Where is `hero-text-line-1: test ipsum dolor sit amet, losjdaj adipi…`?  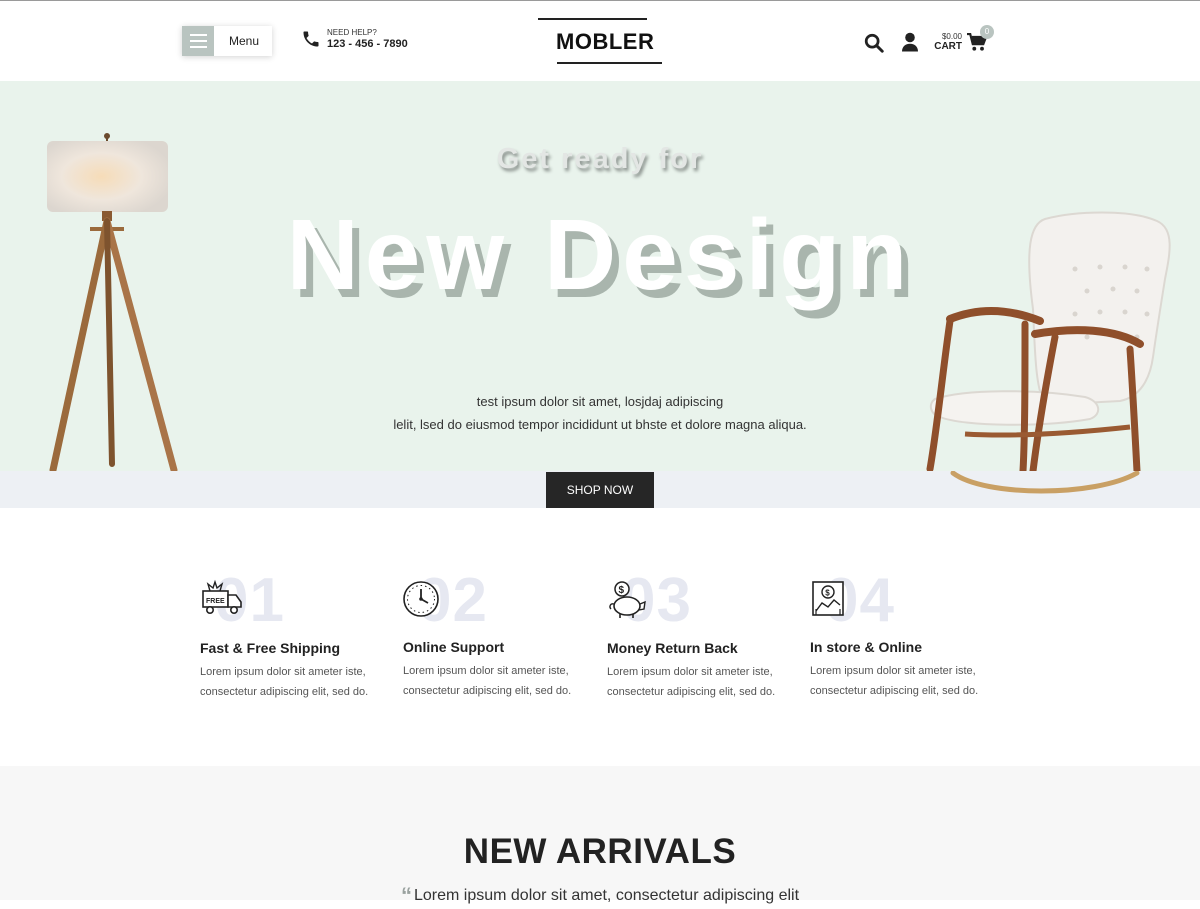 hero-text-line-1: test ipsum dolor sit amet, losjdaj adipi… is located at coordinates (600, 401).